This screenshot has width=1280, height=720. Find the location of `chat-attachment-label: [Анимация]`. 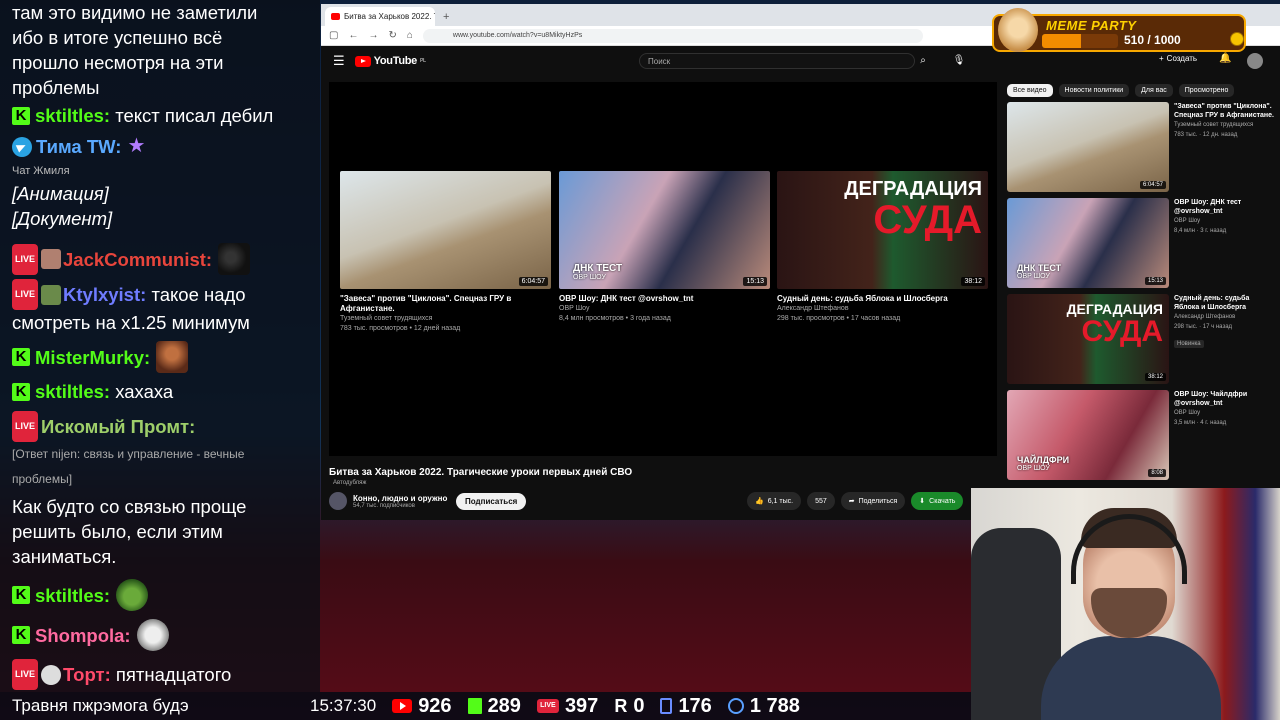

chat-attachment-label: [Анимация] is located at coordinates (60, 193).